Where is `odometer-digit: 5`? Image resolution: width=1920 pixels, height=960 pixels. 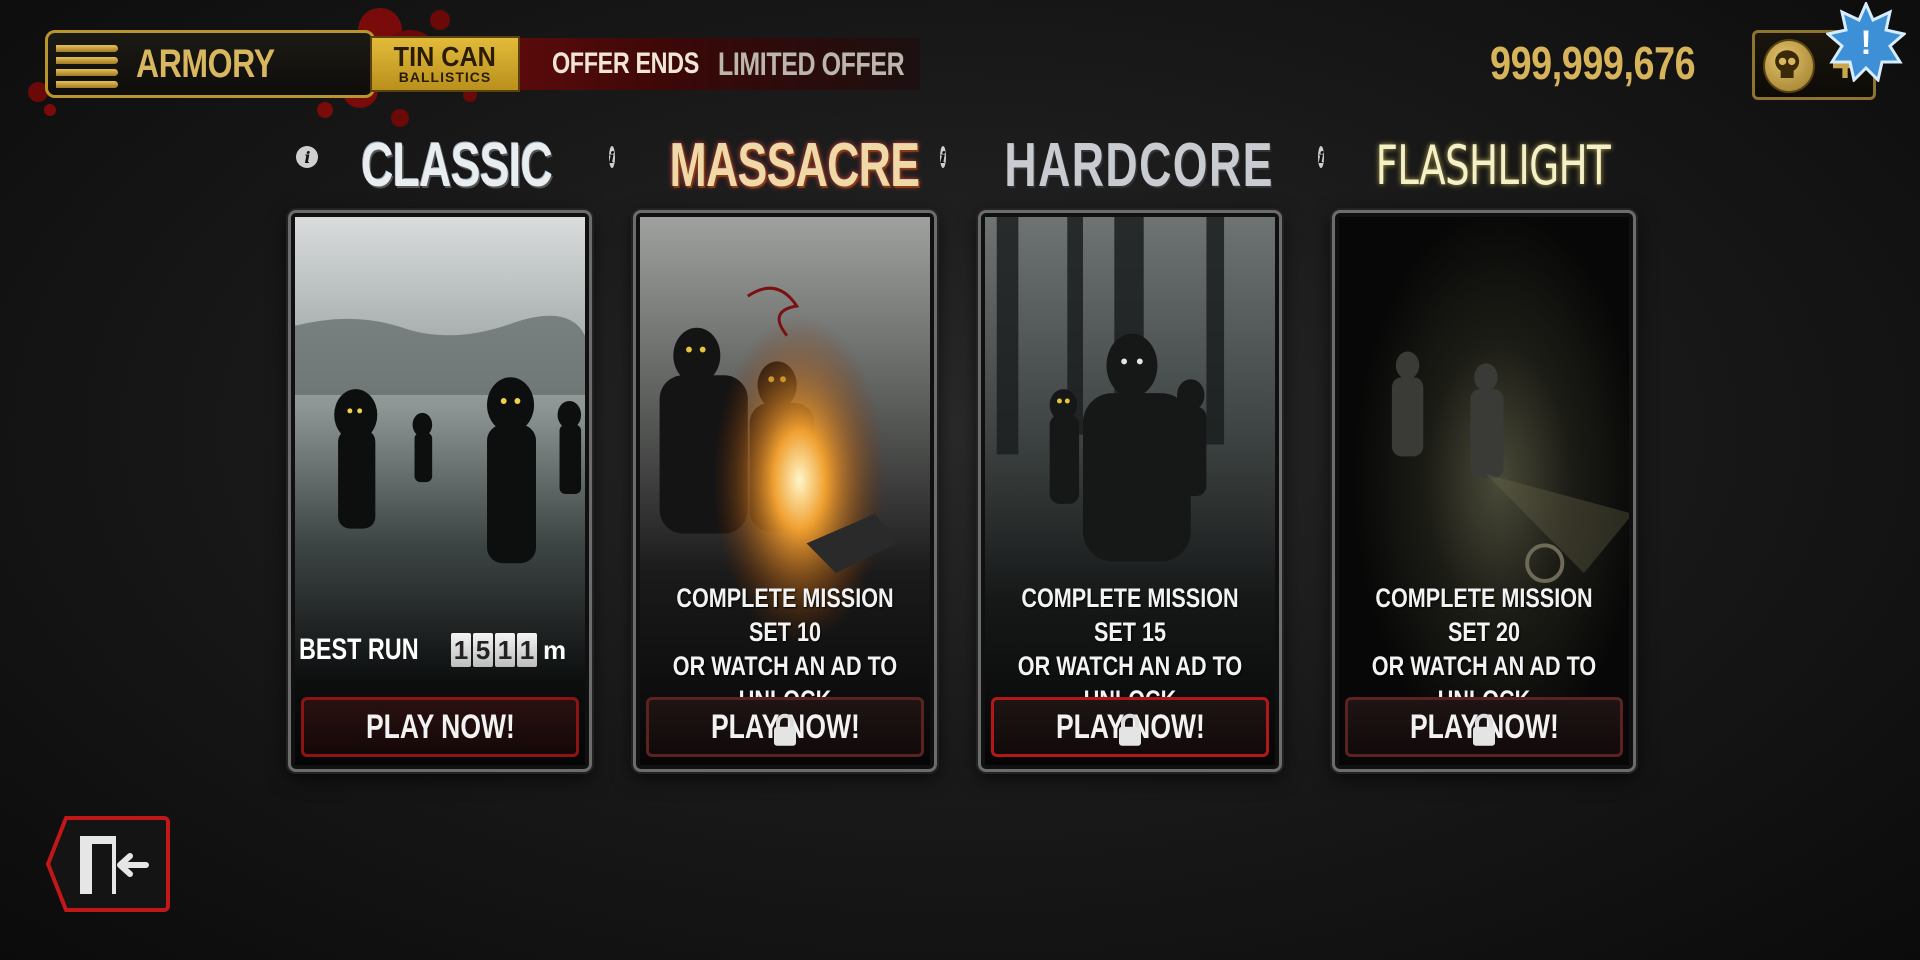
odometer-digit: 5 is located at coordinates (483, 650).